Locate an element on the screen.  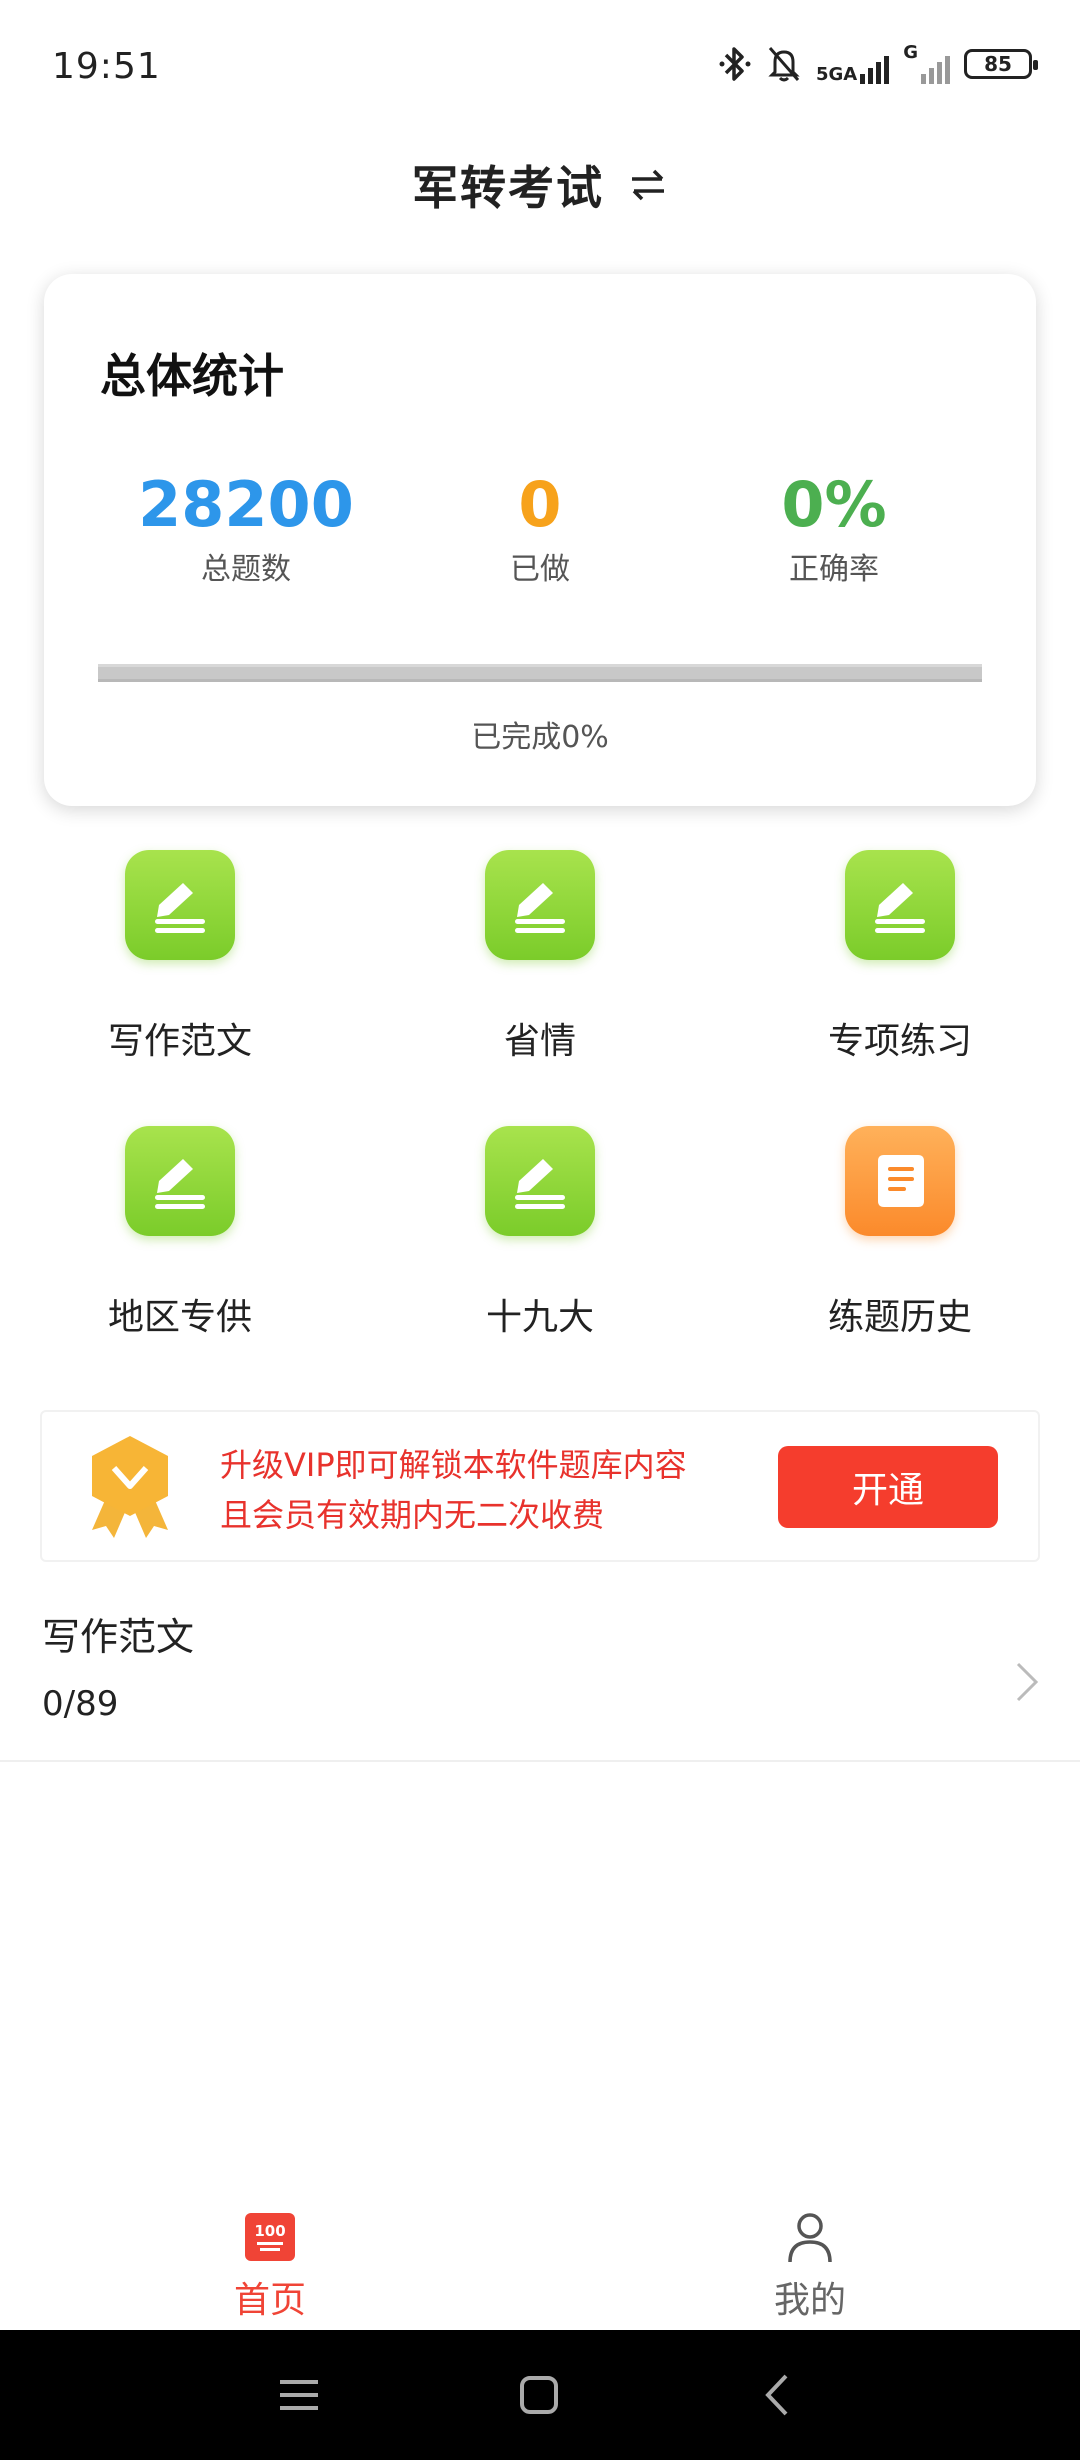
nav-me: 我的 is located at coordinates (810, 2266).